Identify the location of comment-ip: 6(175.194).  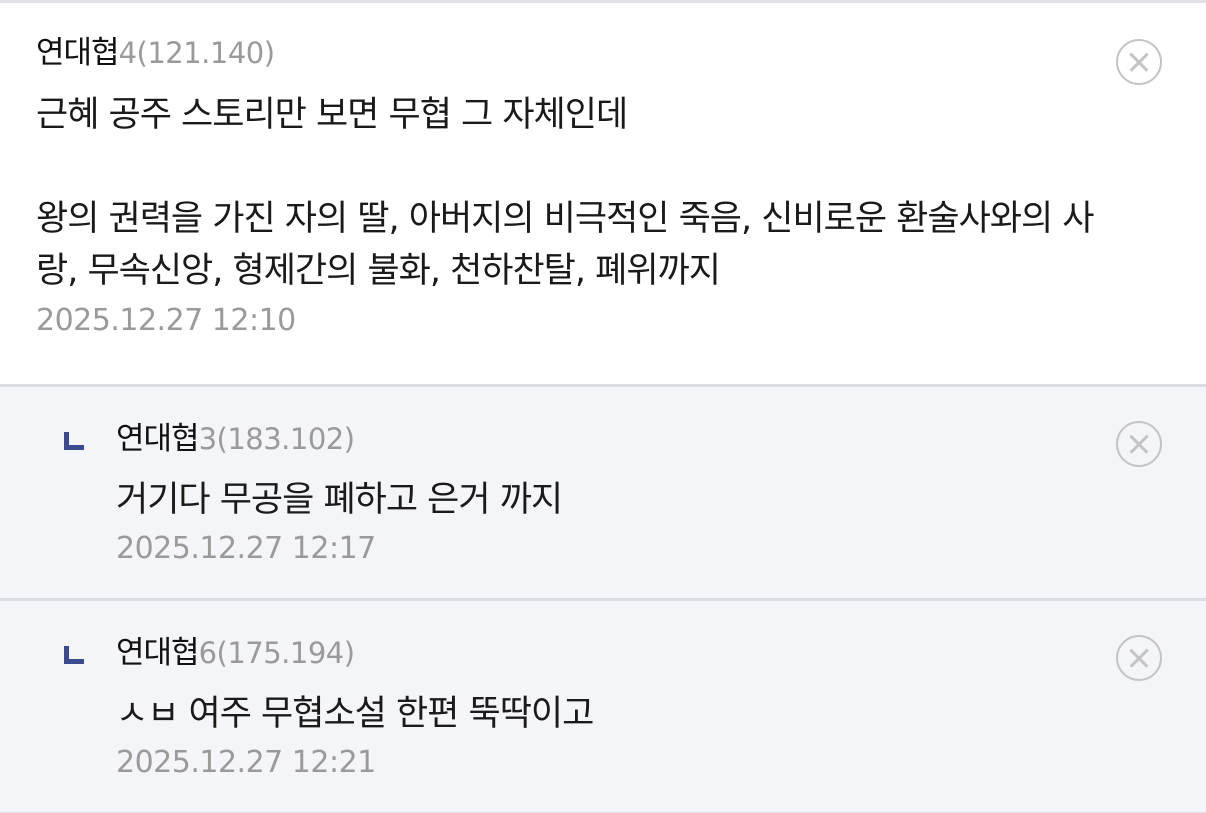
(277, 653).